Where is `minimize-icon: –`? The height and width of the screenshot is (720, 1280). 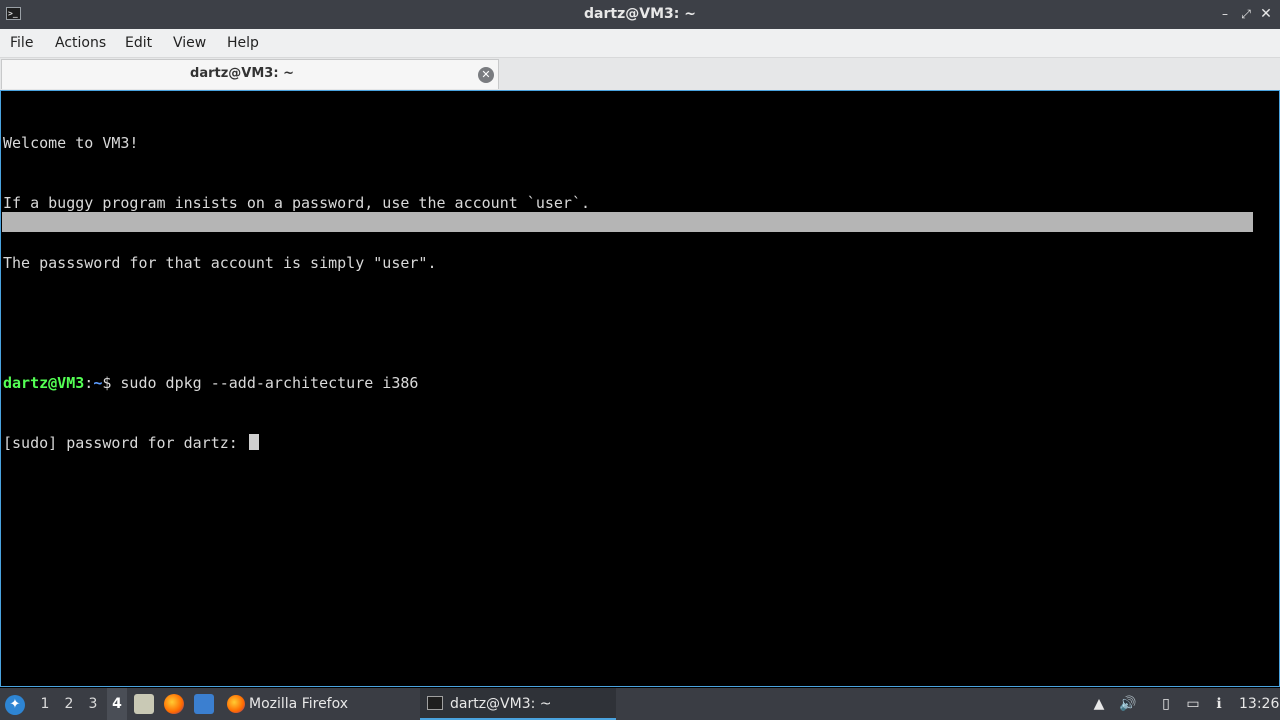
minimize-icon: – is located at coordinates (1225, 14).